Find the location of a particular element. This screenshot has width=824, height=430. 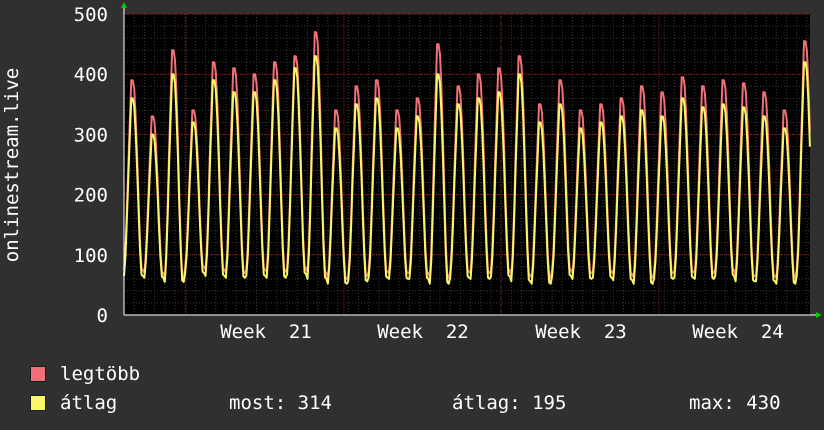

stat-maximum-value: 430 is located at coordinates (763, 403).